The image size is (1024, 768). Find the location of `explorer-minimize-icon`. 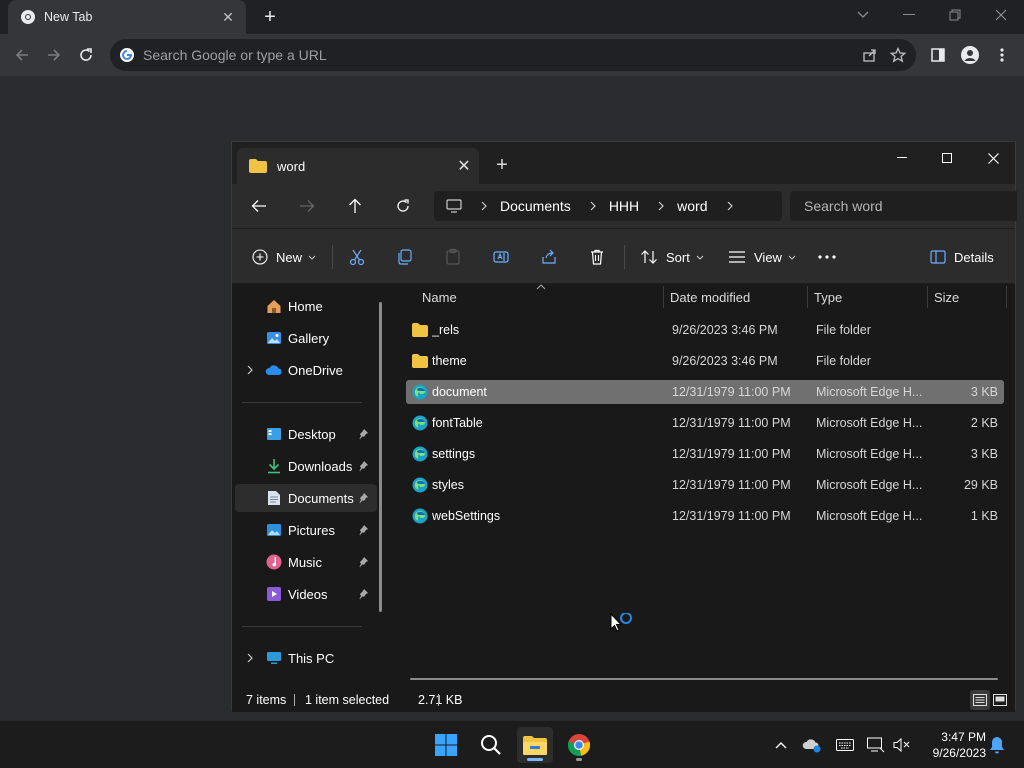

explorer-minimize-icon is located at coordinates (902, 158).